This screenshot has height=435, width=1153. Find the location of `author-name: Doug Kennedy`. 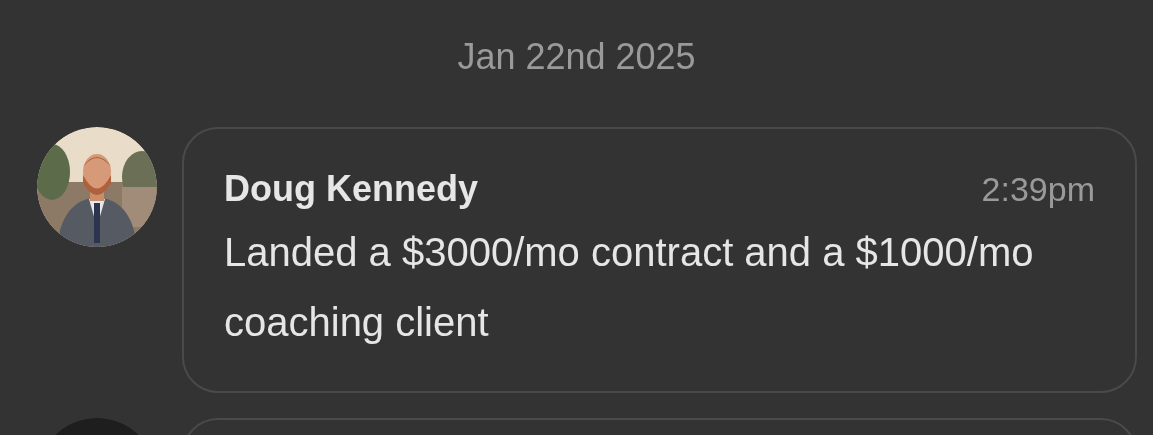

author-name: Doug Kennedy is located at coordinates (351, 189).